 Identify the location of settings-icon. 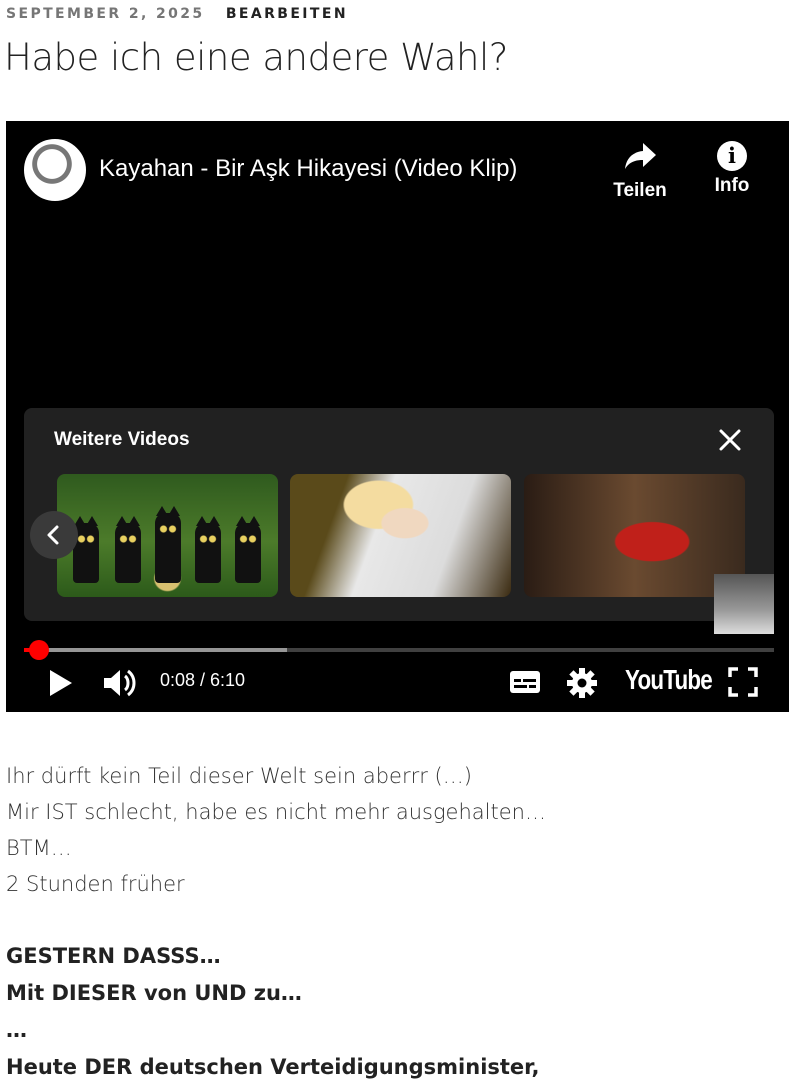
(582, 683).